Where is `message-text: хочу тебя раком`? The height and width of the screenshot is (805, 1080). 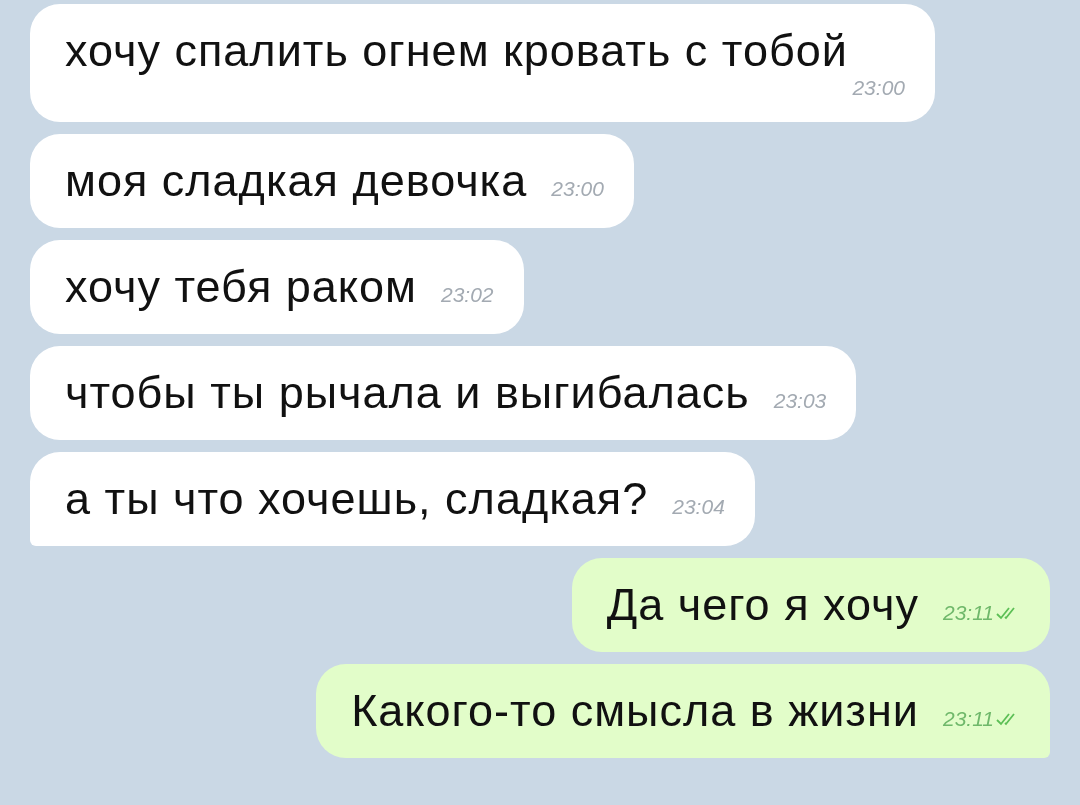 message-text: хочу тебя раком is located at coordinates (241, 287).